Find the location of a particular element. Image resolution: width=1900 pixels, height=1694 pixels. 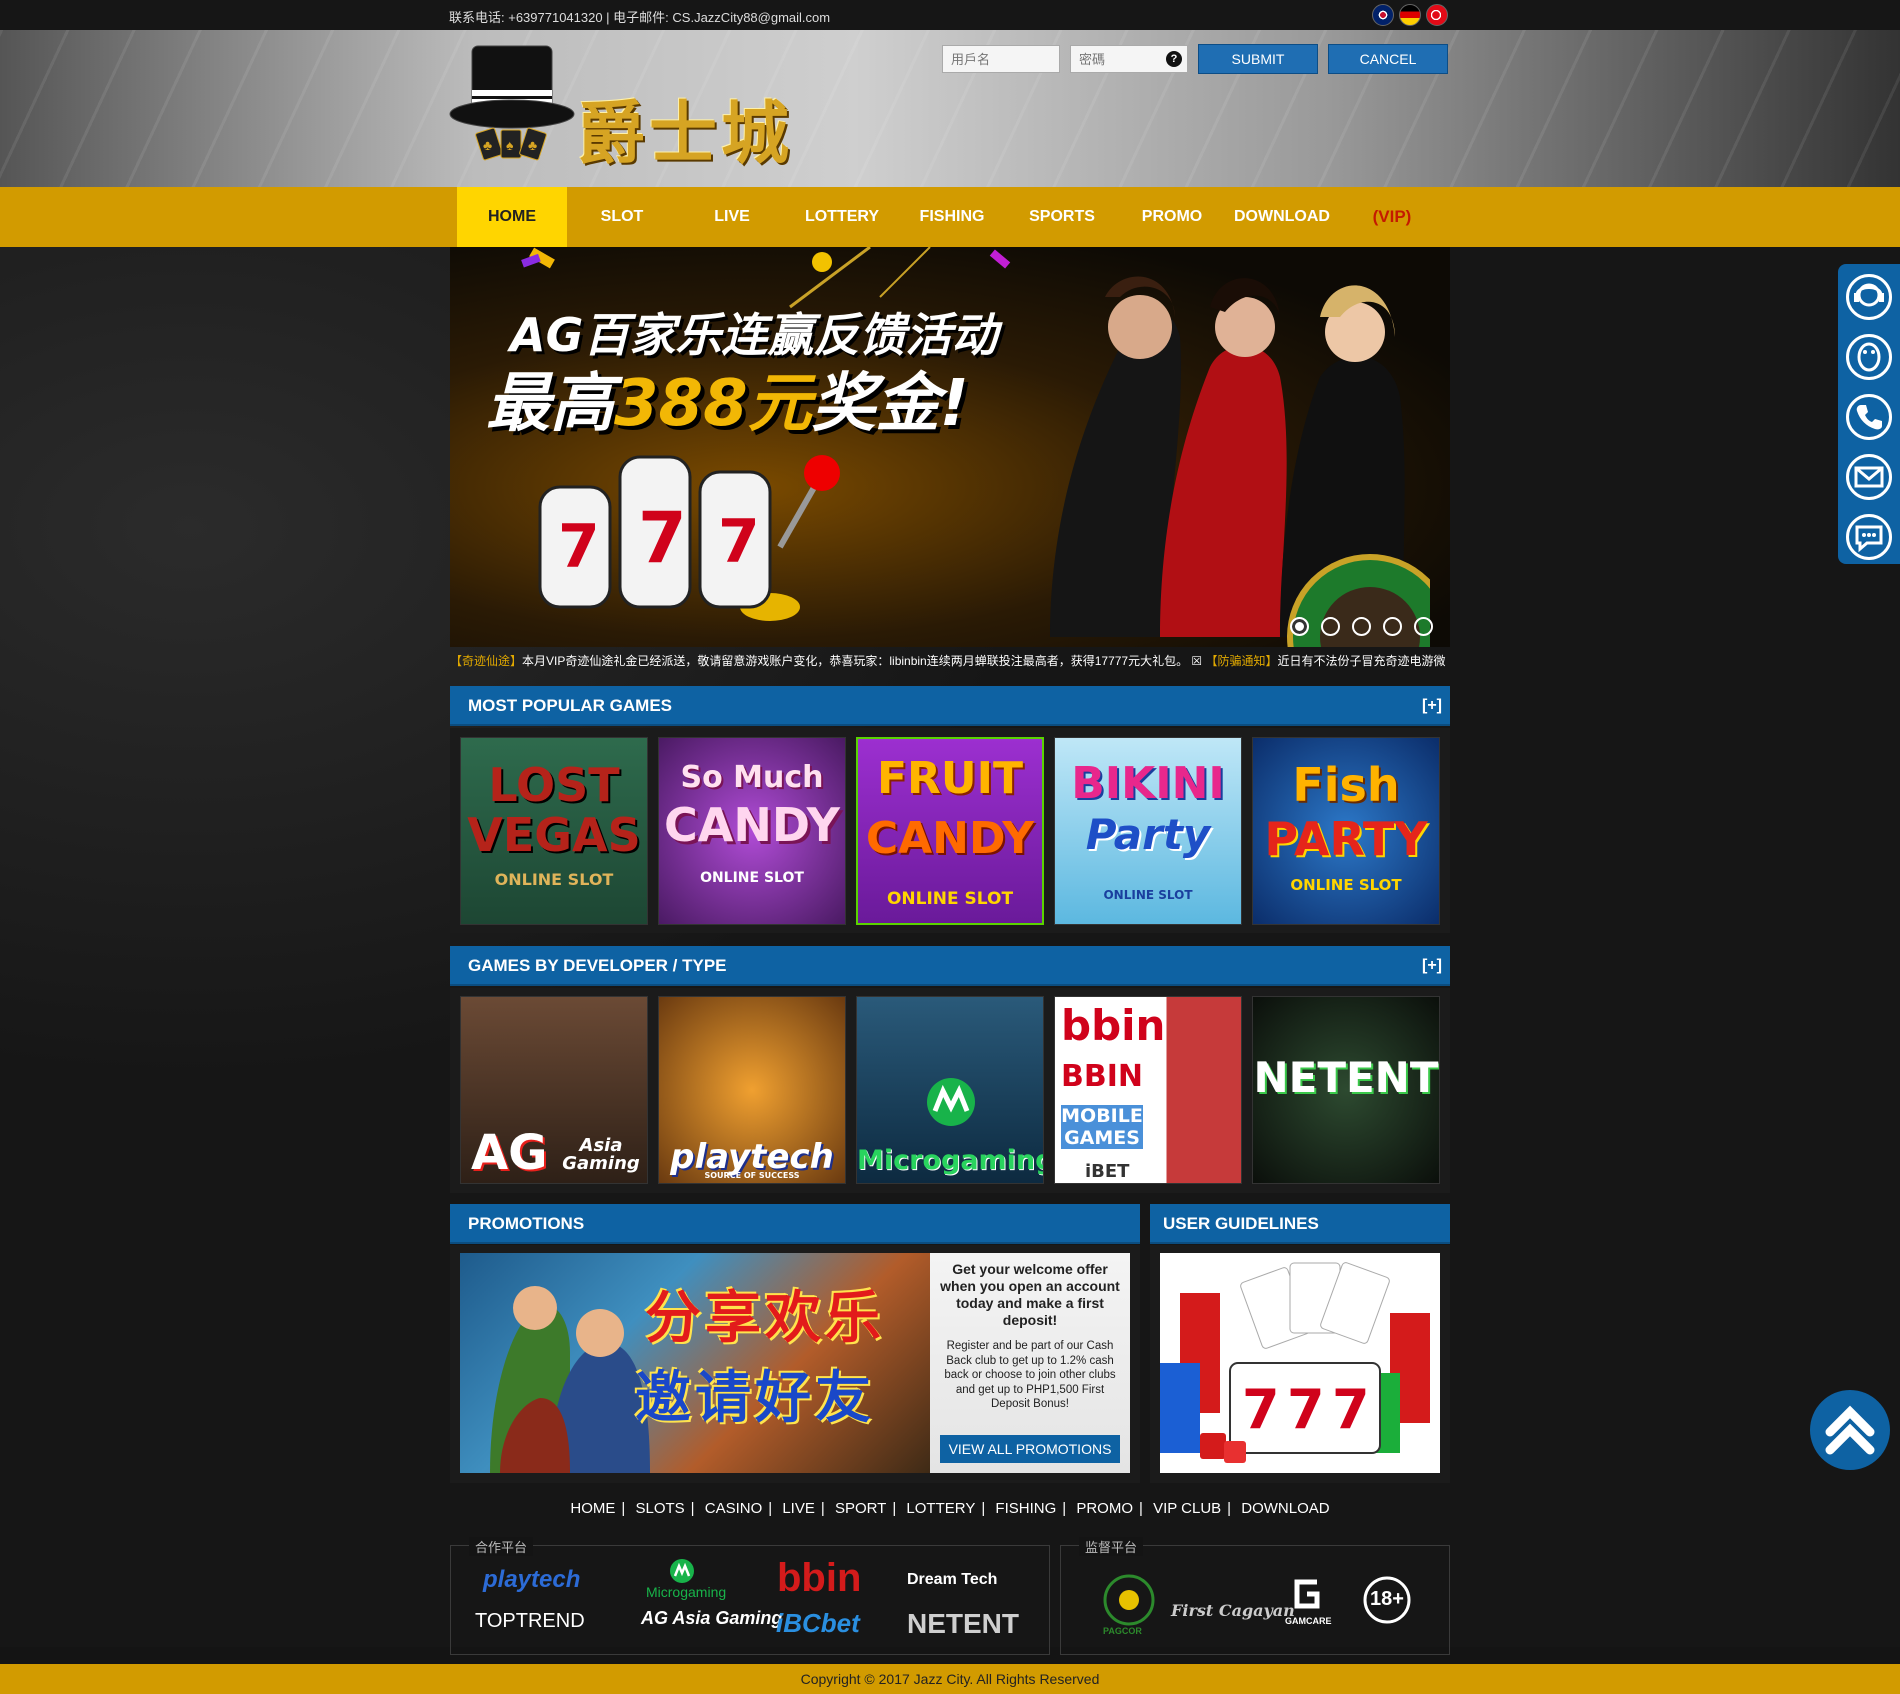

developer-subtitle: Asia Gaming is located at coordinates (601, 1154).